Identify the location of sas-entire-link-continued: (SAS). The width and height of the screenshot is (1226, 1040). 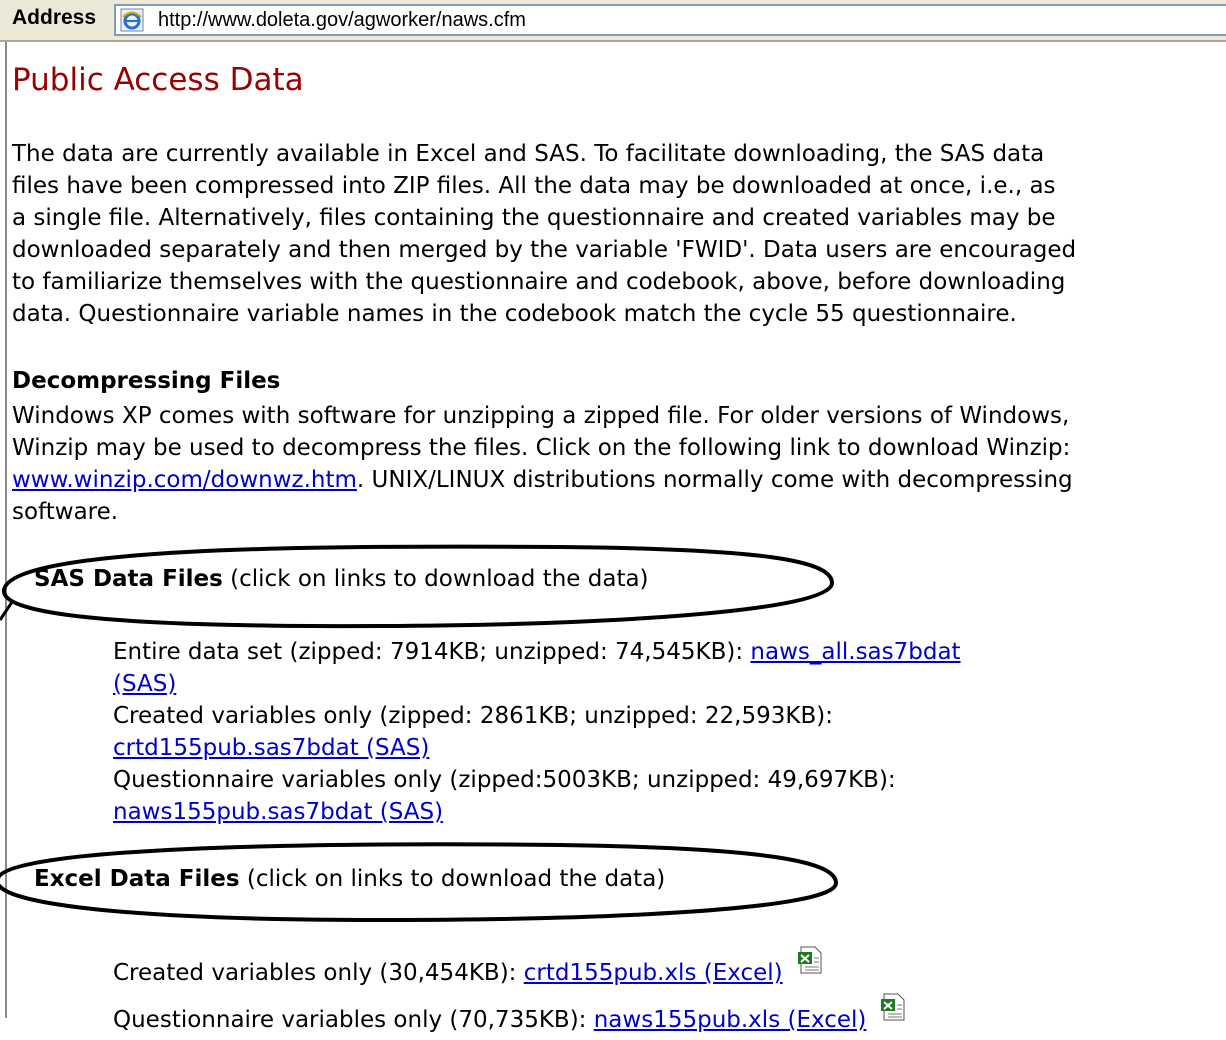
(144, 684).